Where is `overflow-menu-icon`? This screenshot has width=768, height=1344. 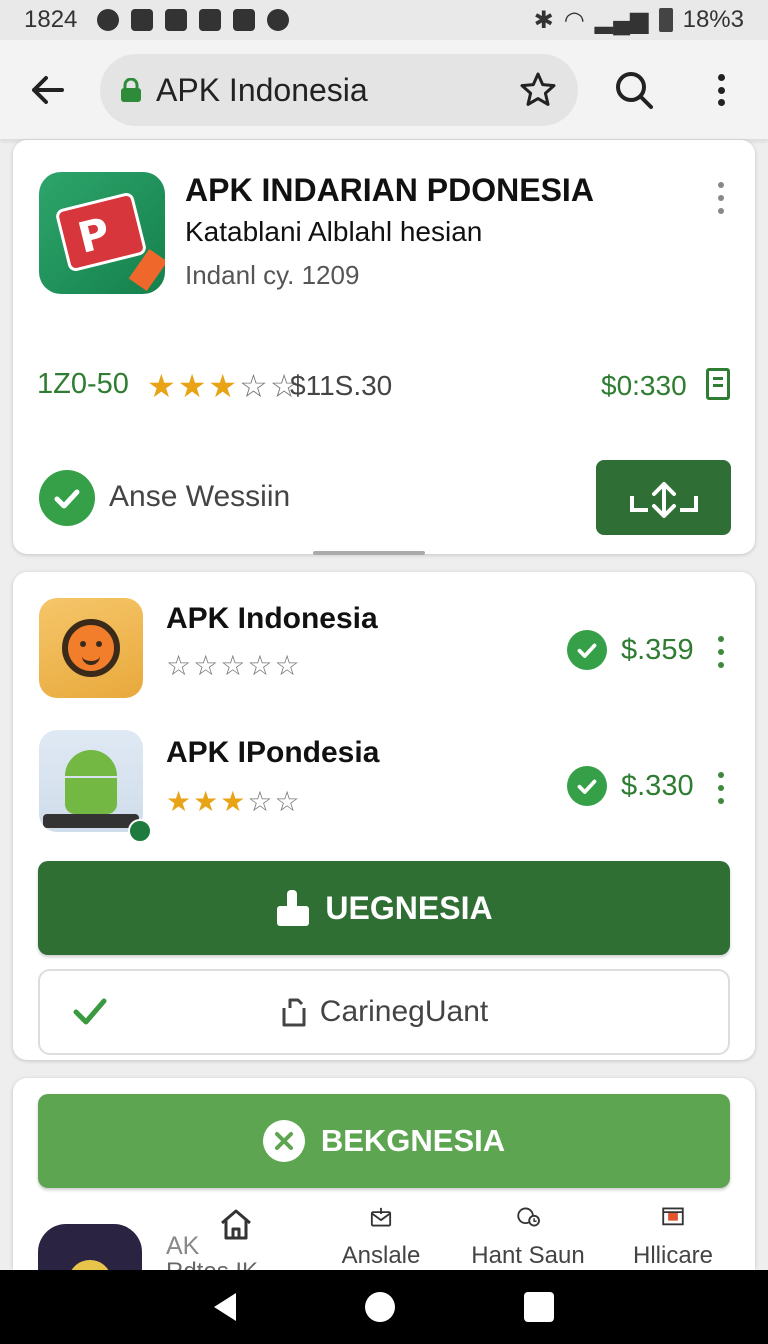
overflow-menu-icon is located at coordinates (721, 90).